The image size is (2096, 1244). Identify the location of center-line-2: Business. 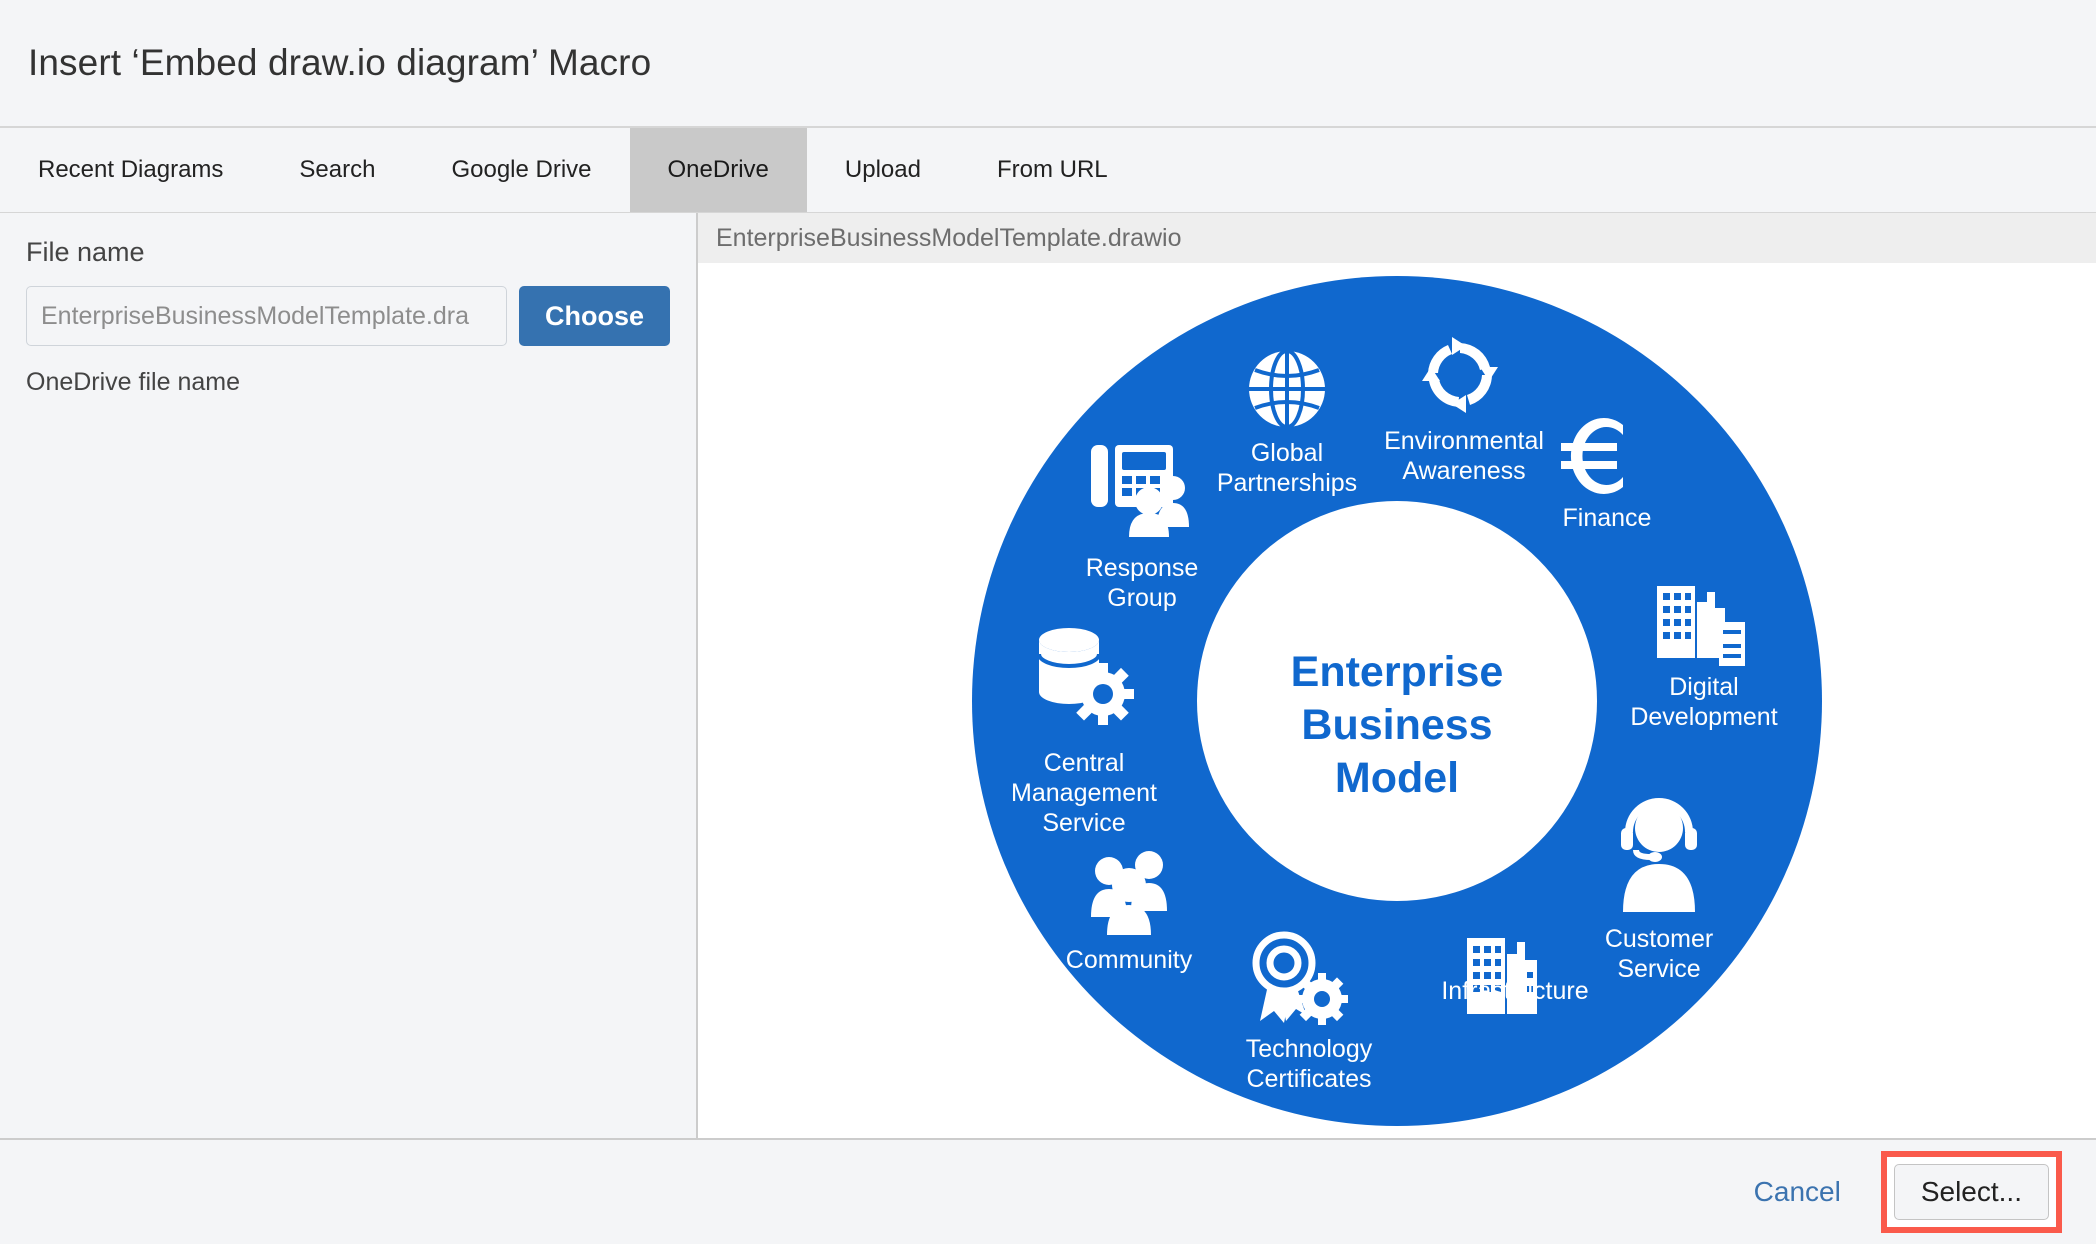
(1396, 725).